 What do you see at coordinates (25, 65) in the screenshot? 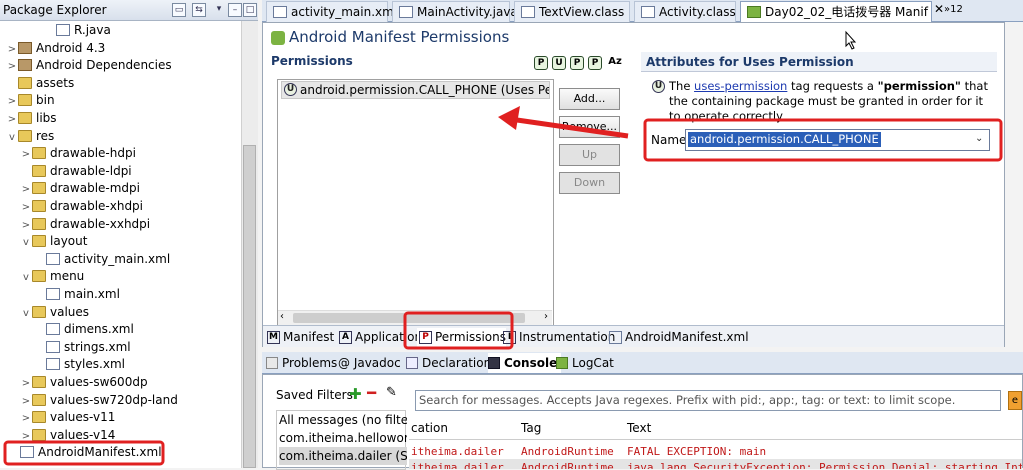
I see `library-icon` at bounding box center [25, 65].